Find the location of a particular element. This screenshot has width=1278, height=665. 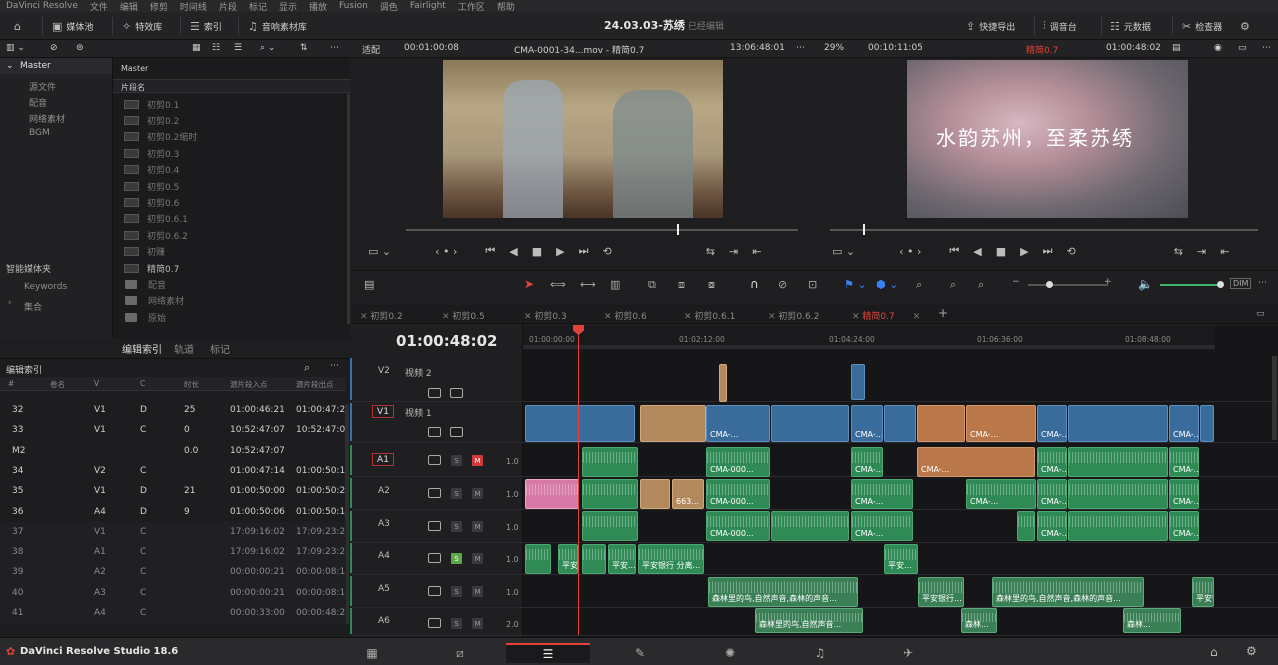

smart-bin-keywords: Keywords is located at coordinates (45, 287).